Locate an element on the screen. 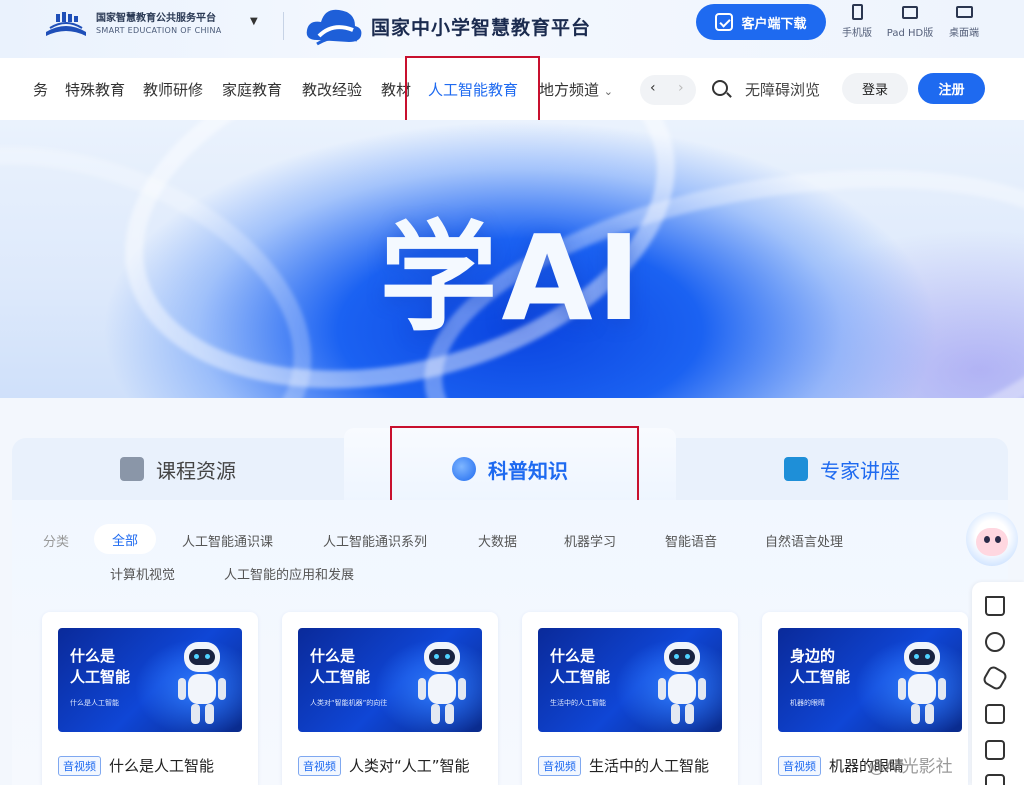 The image size is (1024, 785). nav-item-local-channels-label: 地方频道 is located at coordinates (569, 90).